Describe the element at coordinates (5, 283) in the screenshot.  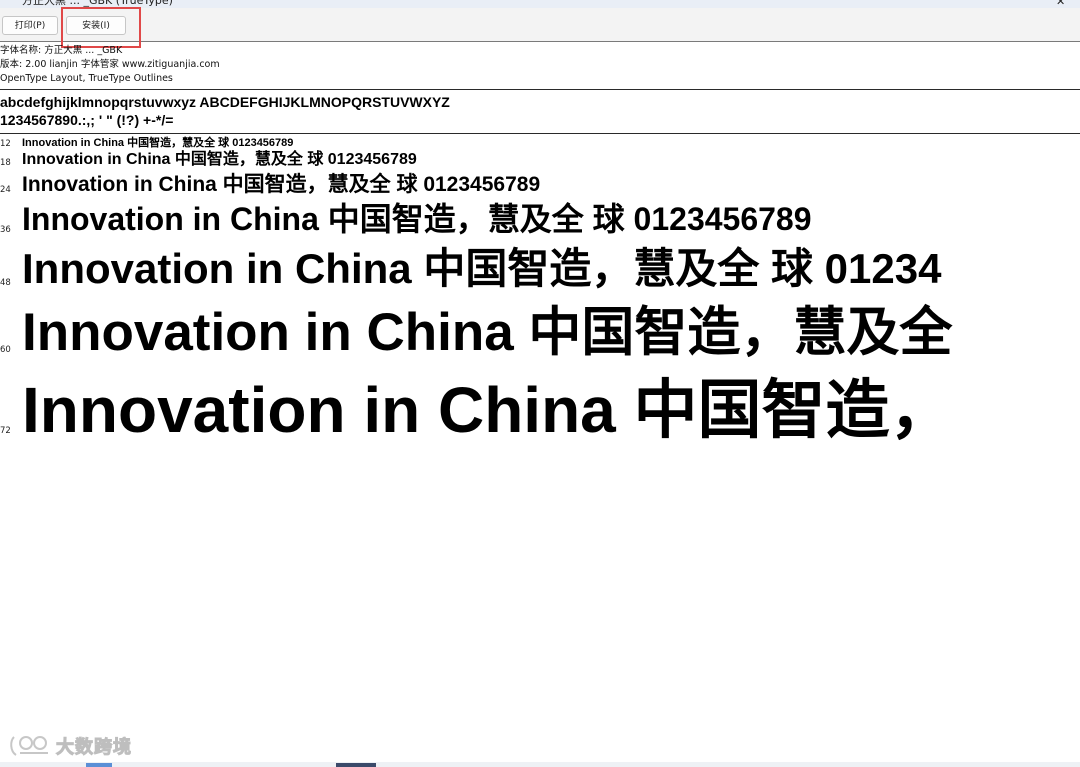
I see `sample-size-label: 48` at that location.